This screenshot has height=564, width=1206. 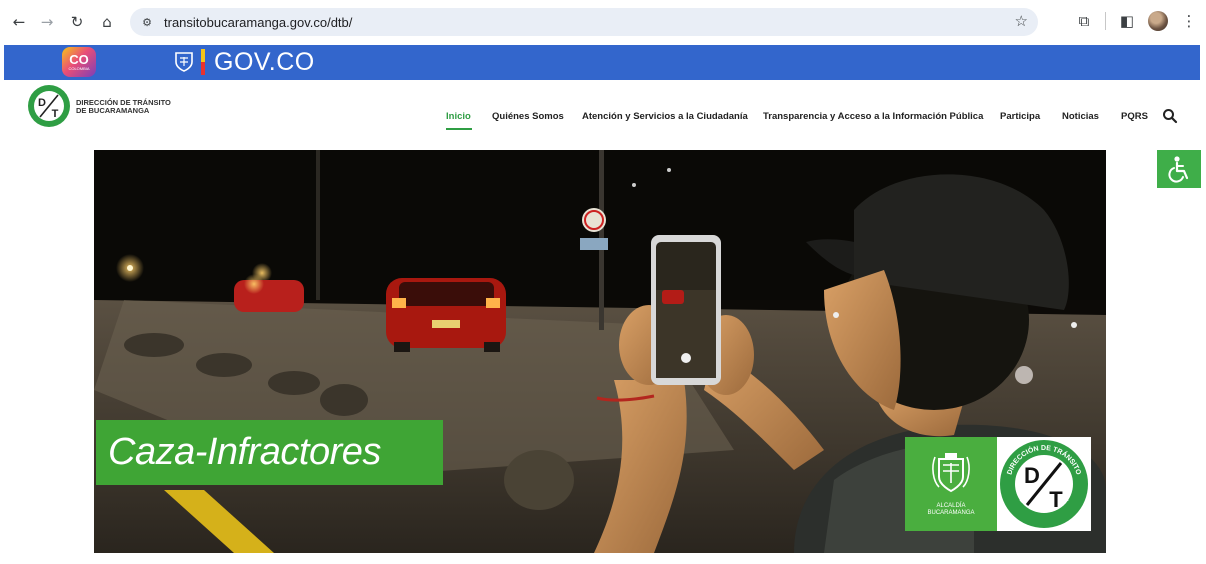 I want to click on wheelchair-icon, so click(x=1178, y=169).